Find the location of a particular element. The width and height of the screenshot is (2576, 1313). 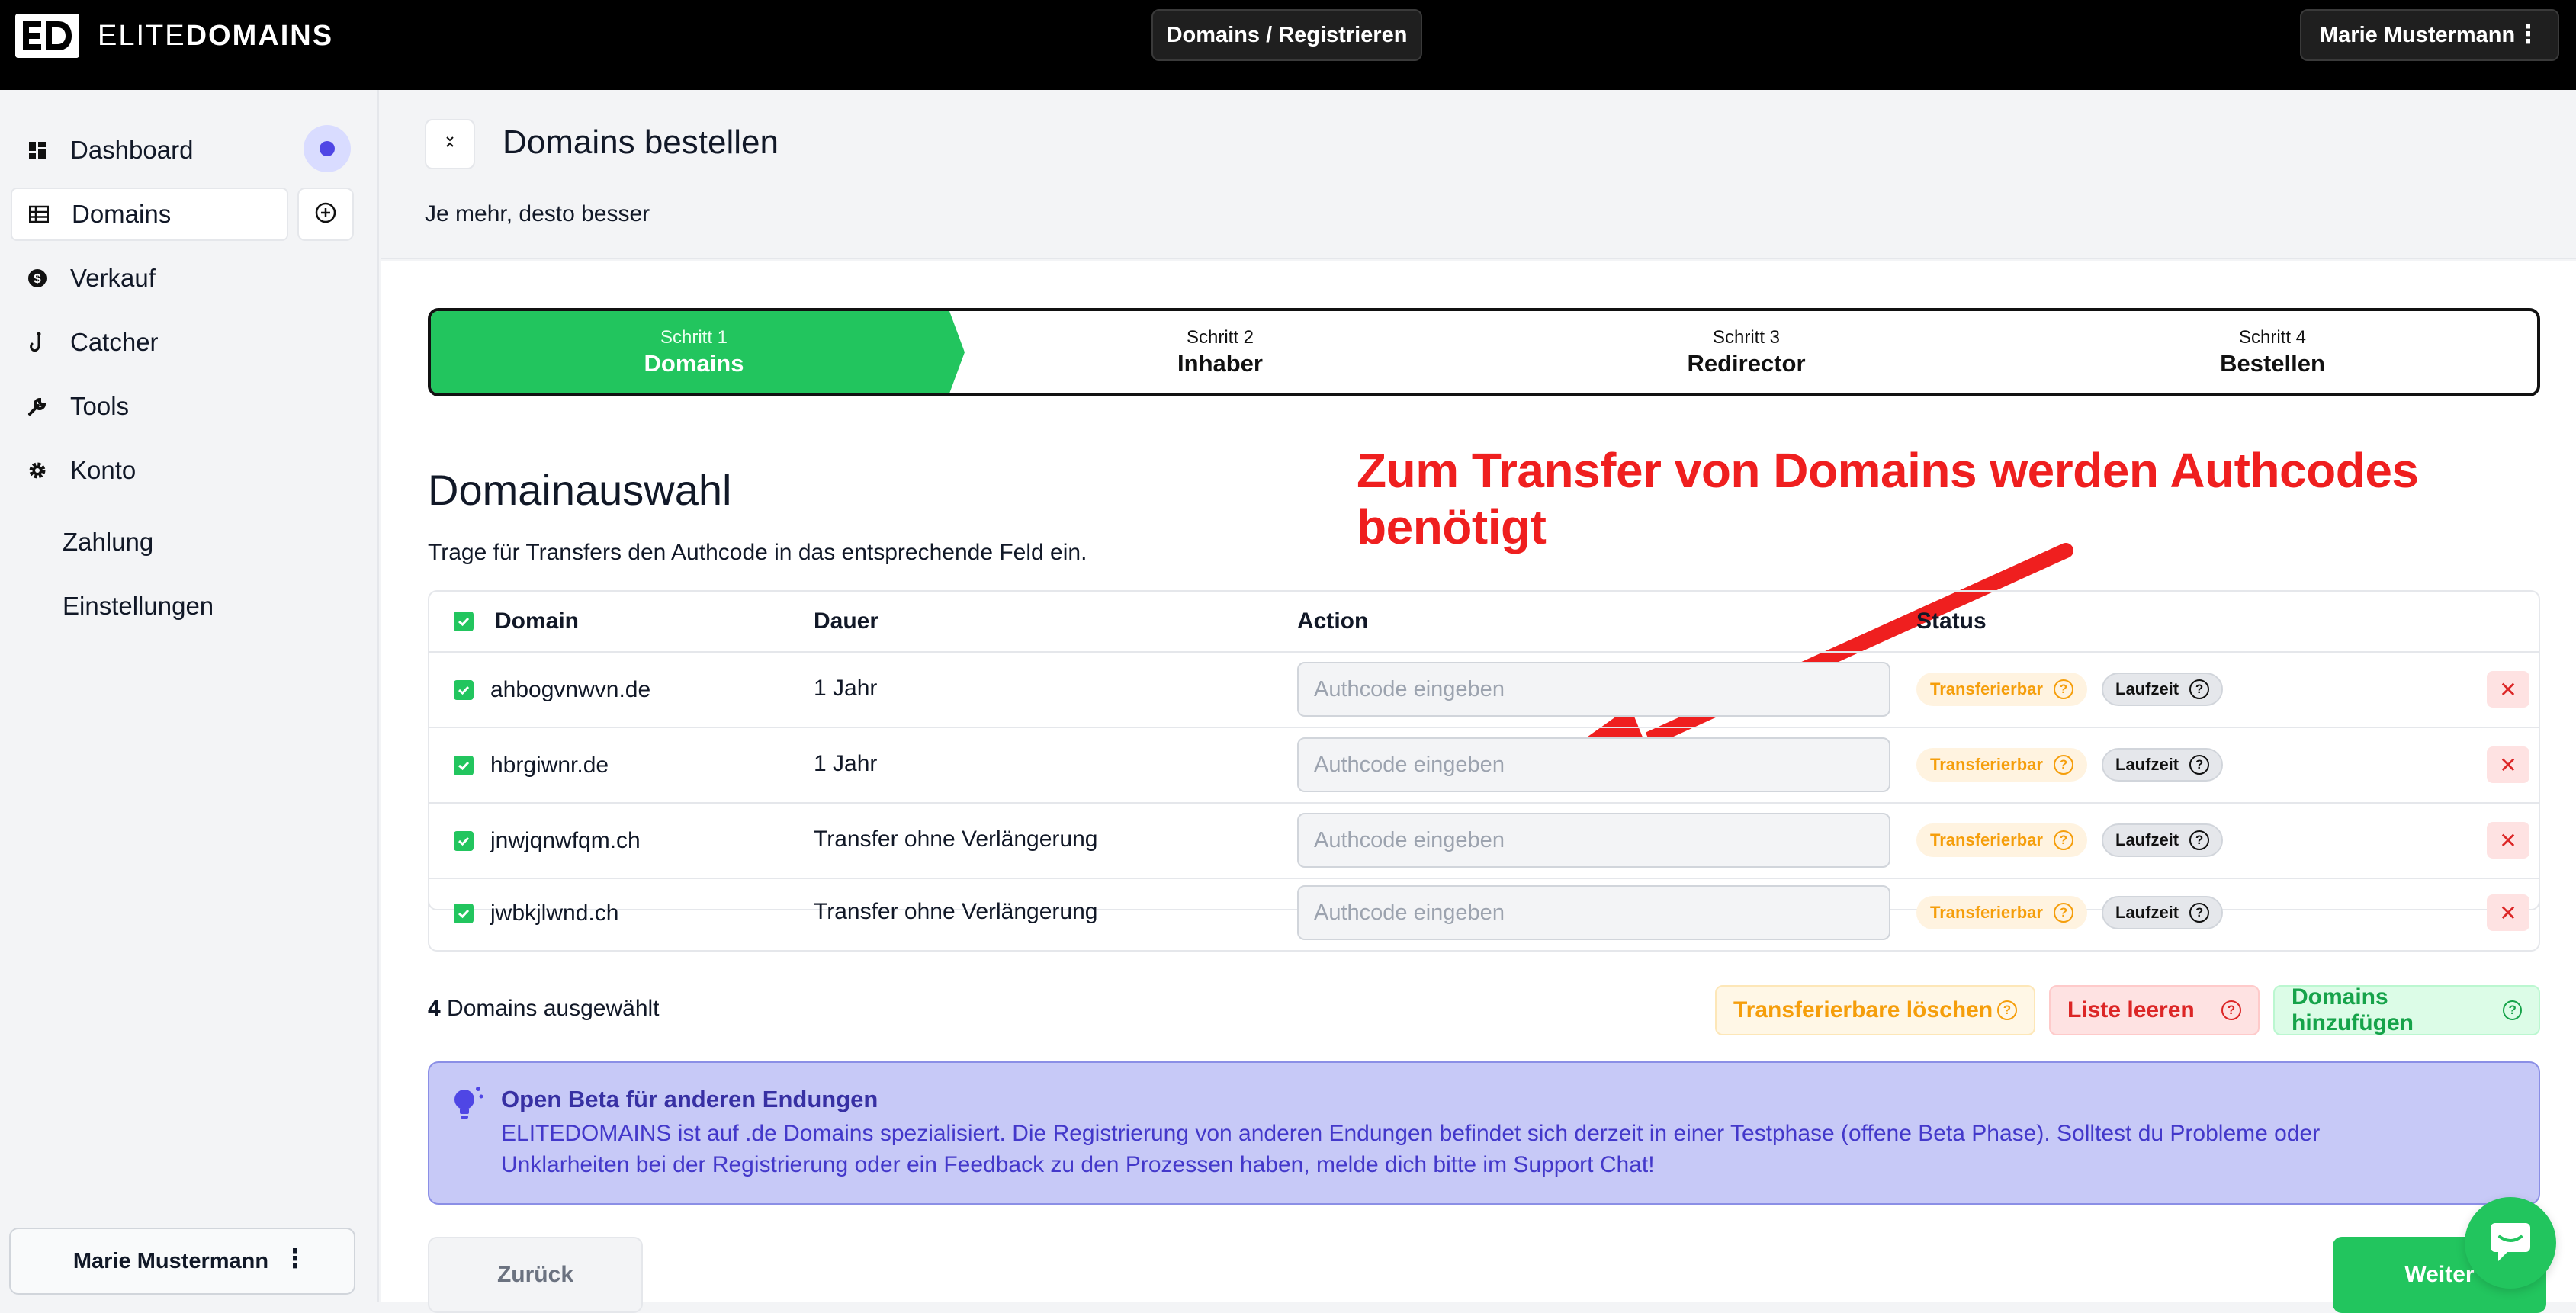

support-chat-button is located at coordinates (2510, 1243).